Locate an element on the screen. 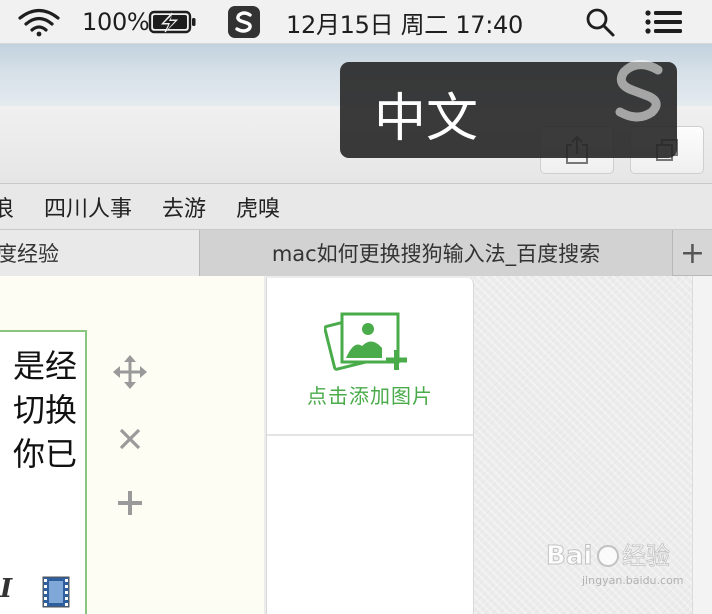 This screenshot has width=712, height=614. menu-bar: 100% 12月15日 周二 17:40 is located at coordinates (356, 22).